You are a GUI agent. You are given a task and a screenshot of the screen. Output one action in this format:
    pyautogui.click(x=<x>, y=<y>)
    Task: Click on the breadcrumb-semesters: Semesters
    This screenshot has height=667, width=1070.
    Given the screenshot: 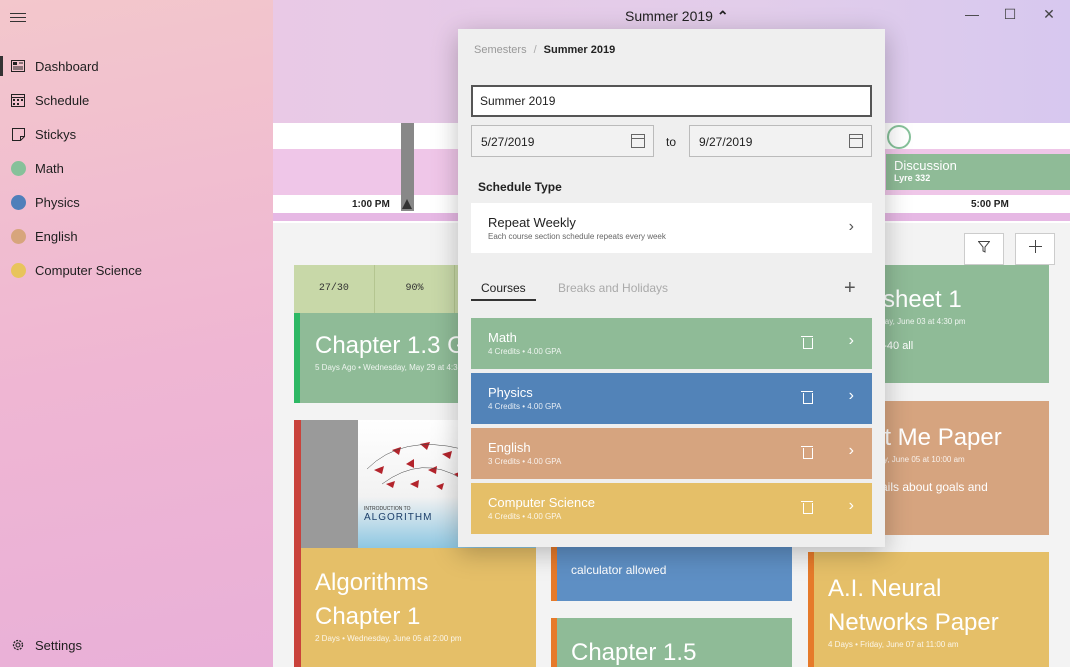 What is the action you would take?
    pyautogui.click(x=500, y=50)
    